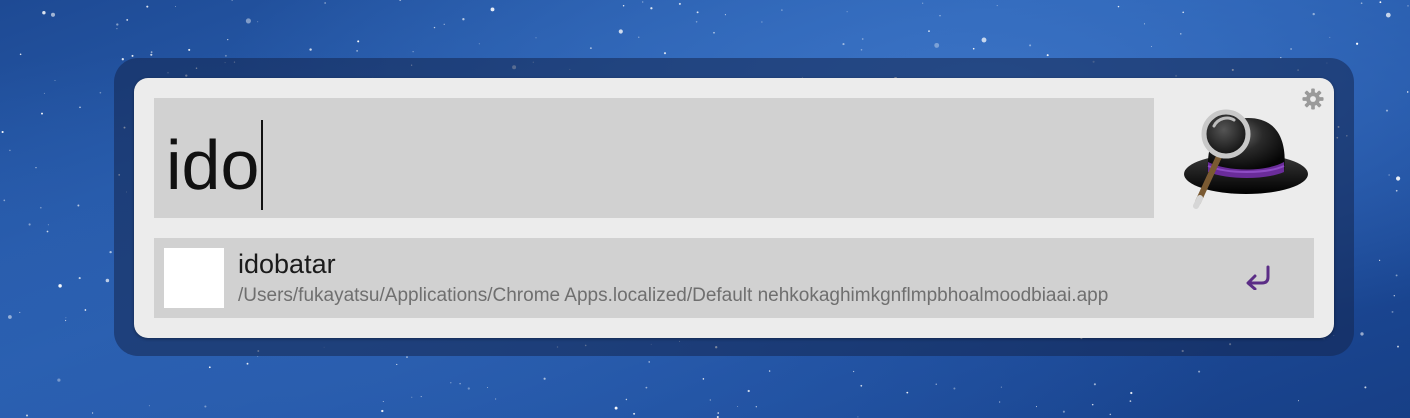  Describe the element at coordinates (215, 165) in the screenshot. I see `search-query: ido` at that location.